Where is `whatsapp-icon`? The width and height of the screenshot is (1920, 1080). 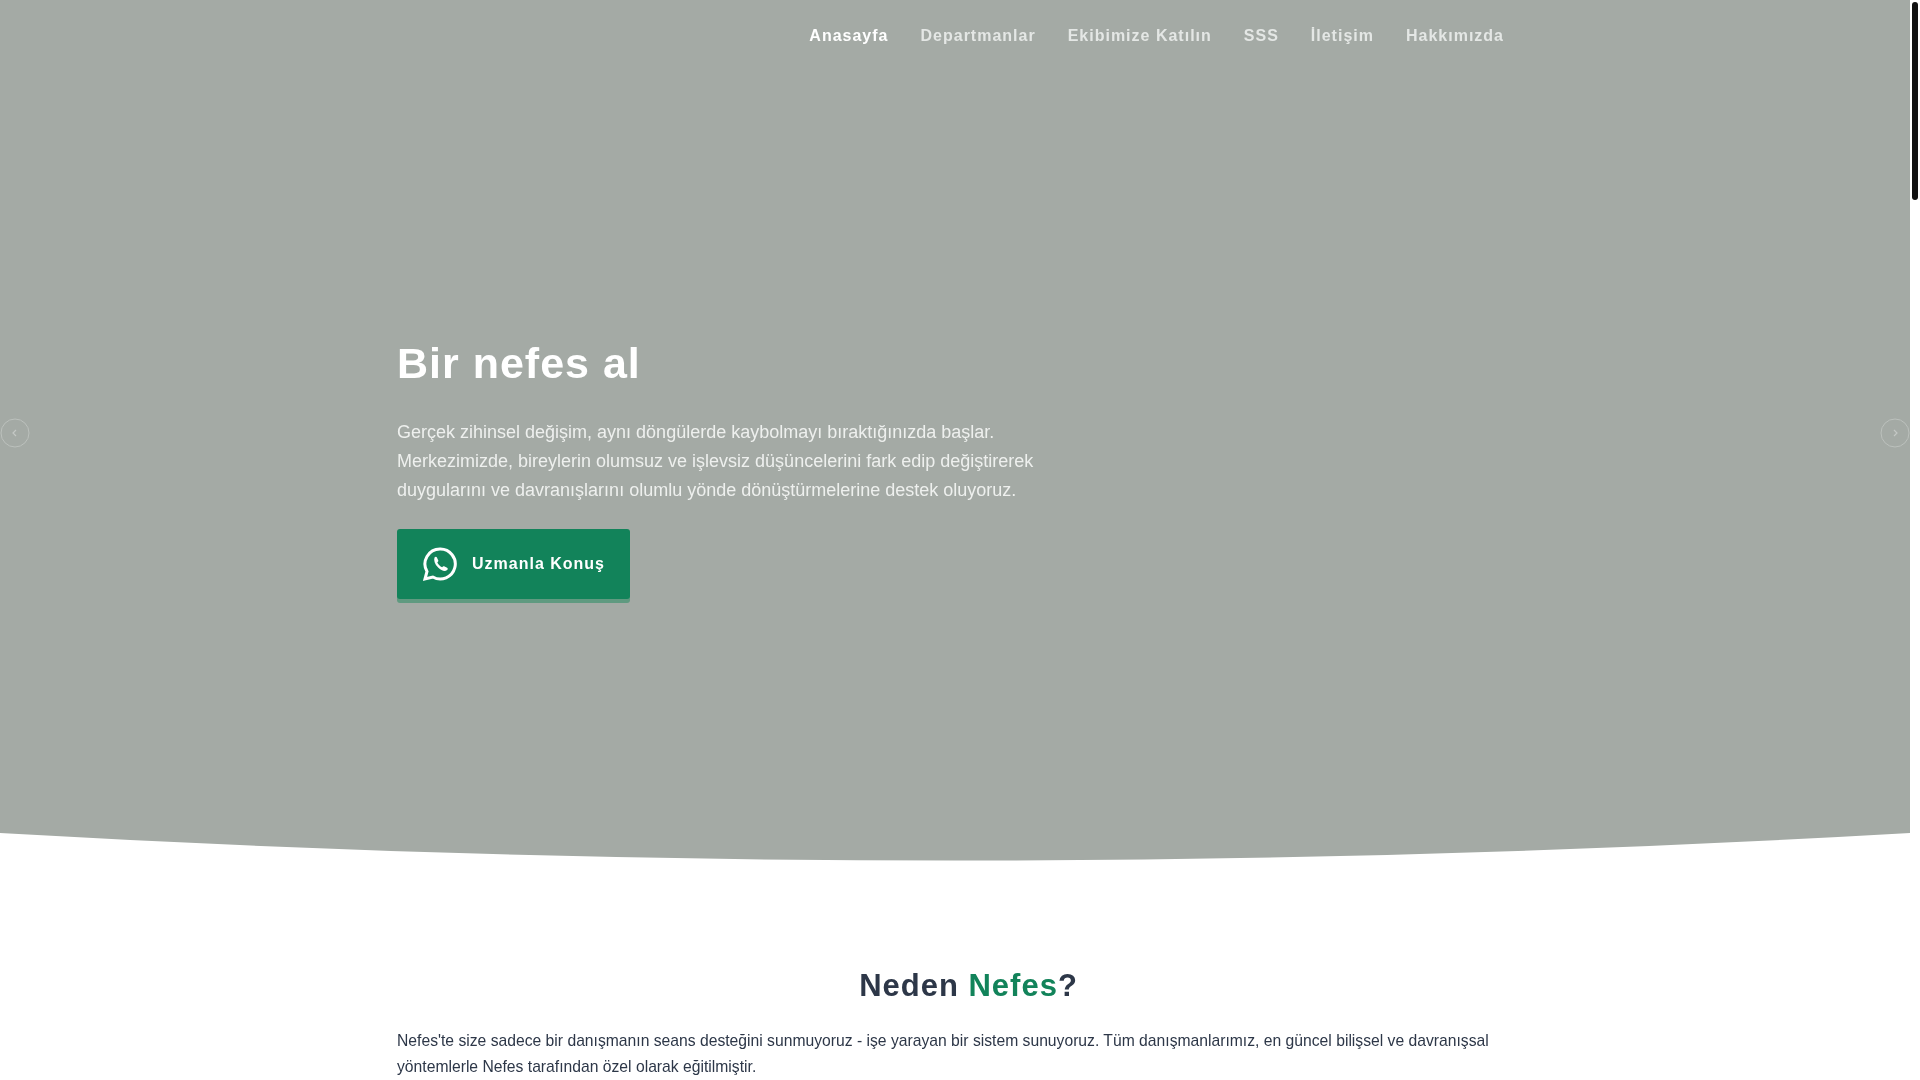 whatsapp-icon is located at coordinates (440, 564).